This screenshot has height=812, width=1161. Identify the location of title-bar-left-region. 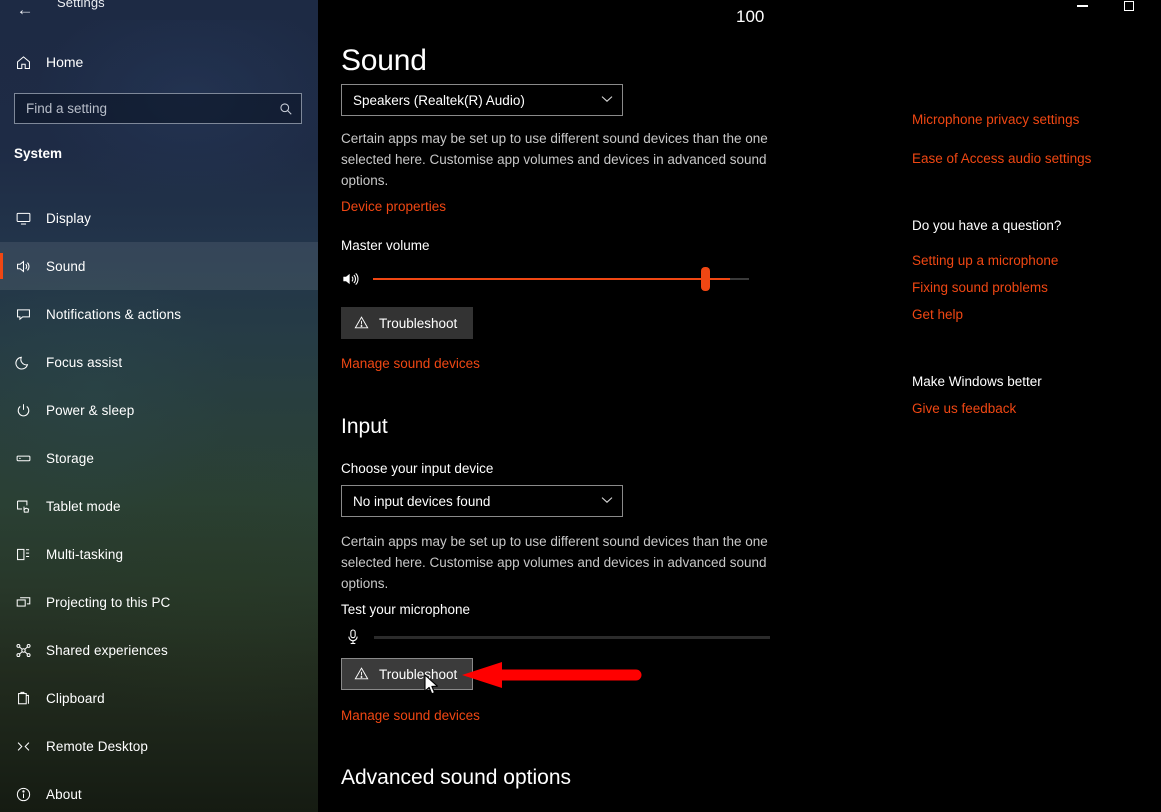
(159, 10).